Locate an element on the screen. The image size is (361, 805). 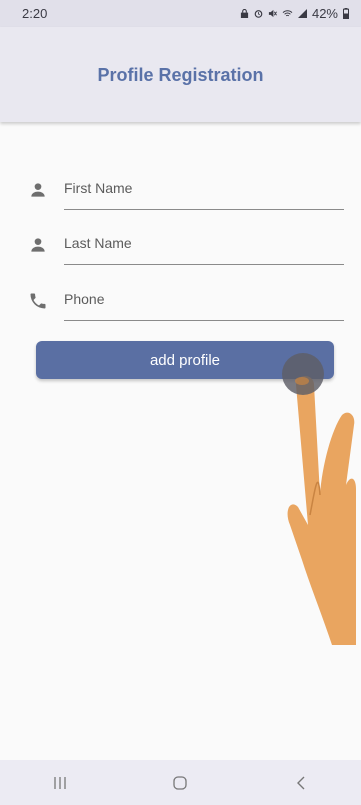
add-profile-label: add profile is located at coordinates (185, 360).